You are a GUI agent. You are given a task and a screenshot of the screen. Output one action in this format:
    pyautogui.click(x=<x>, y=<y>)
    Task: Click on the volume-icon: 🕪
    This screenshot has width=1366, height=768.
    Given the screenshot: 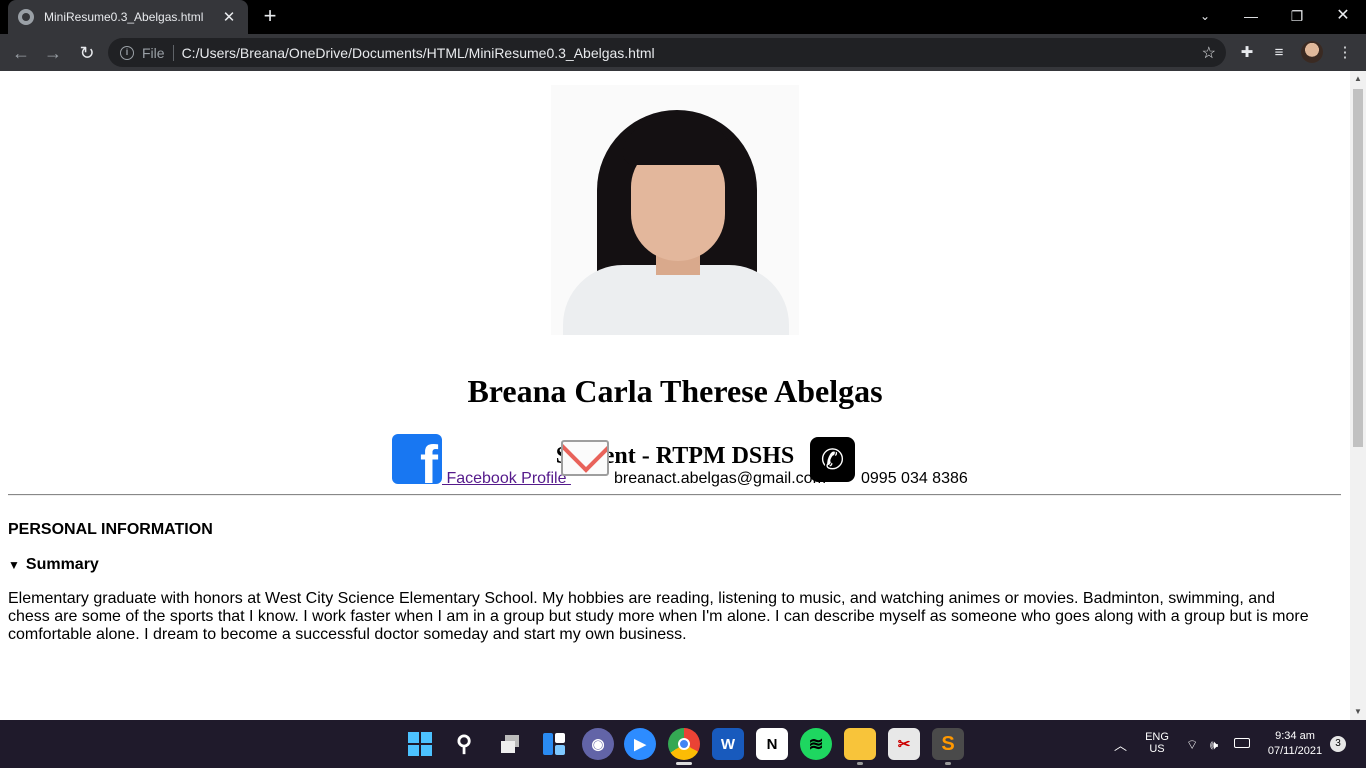 What is the action you would take?
    pyautogui.click(x=1214, y=745)
    